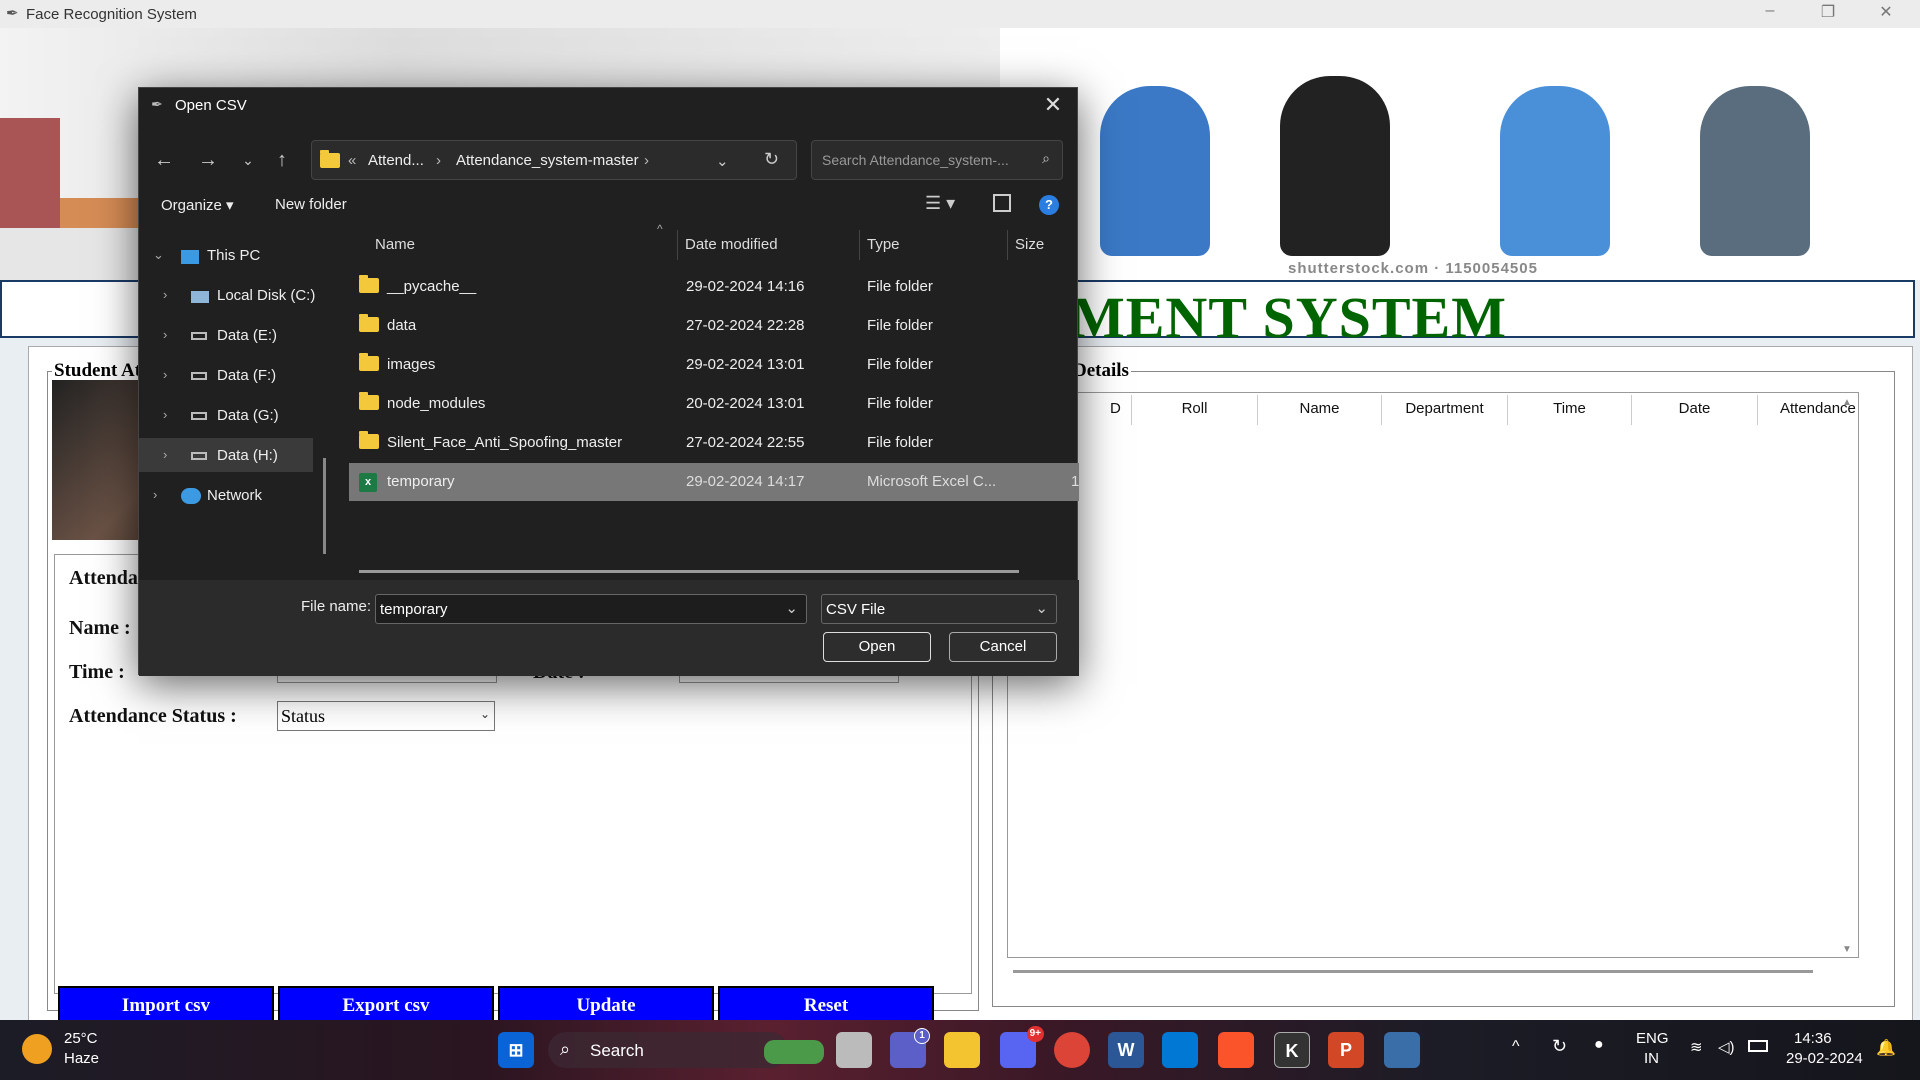  I want to click on forward-arrow-icon: →, so click(208, 161).